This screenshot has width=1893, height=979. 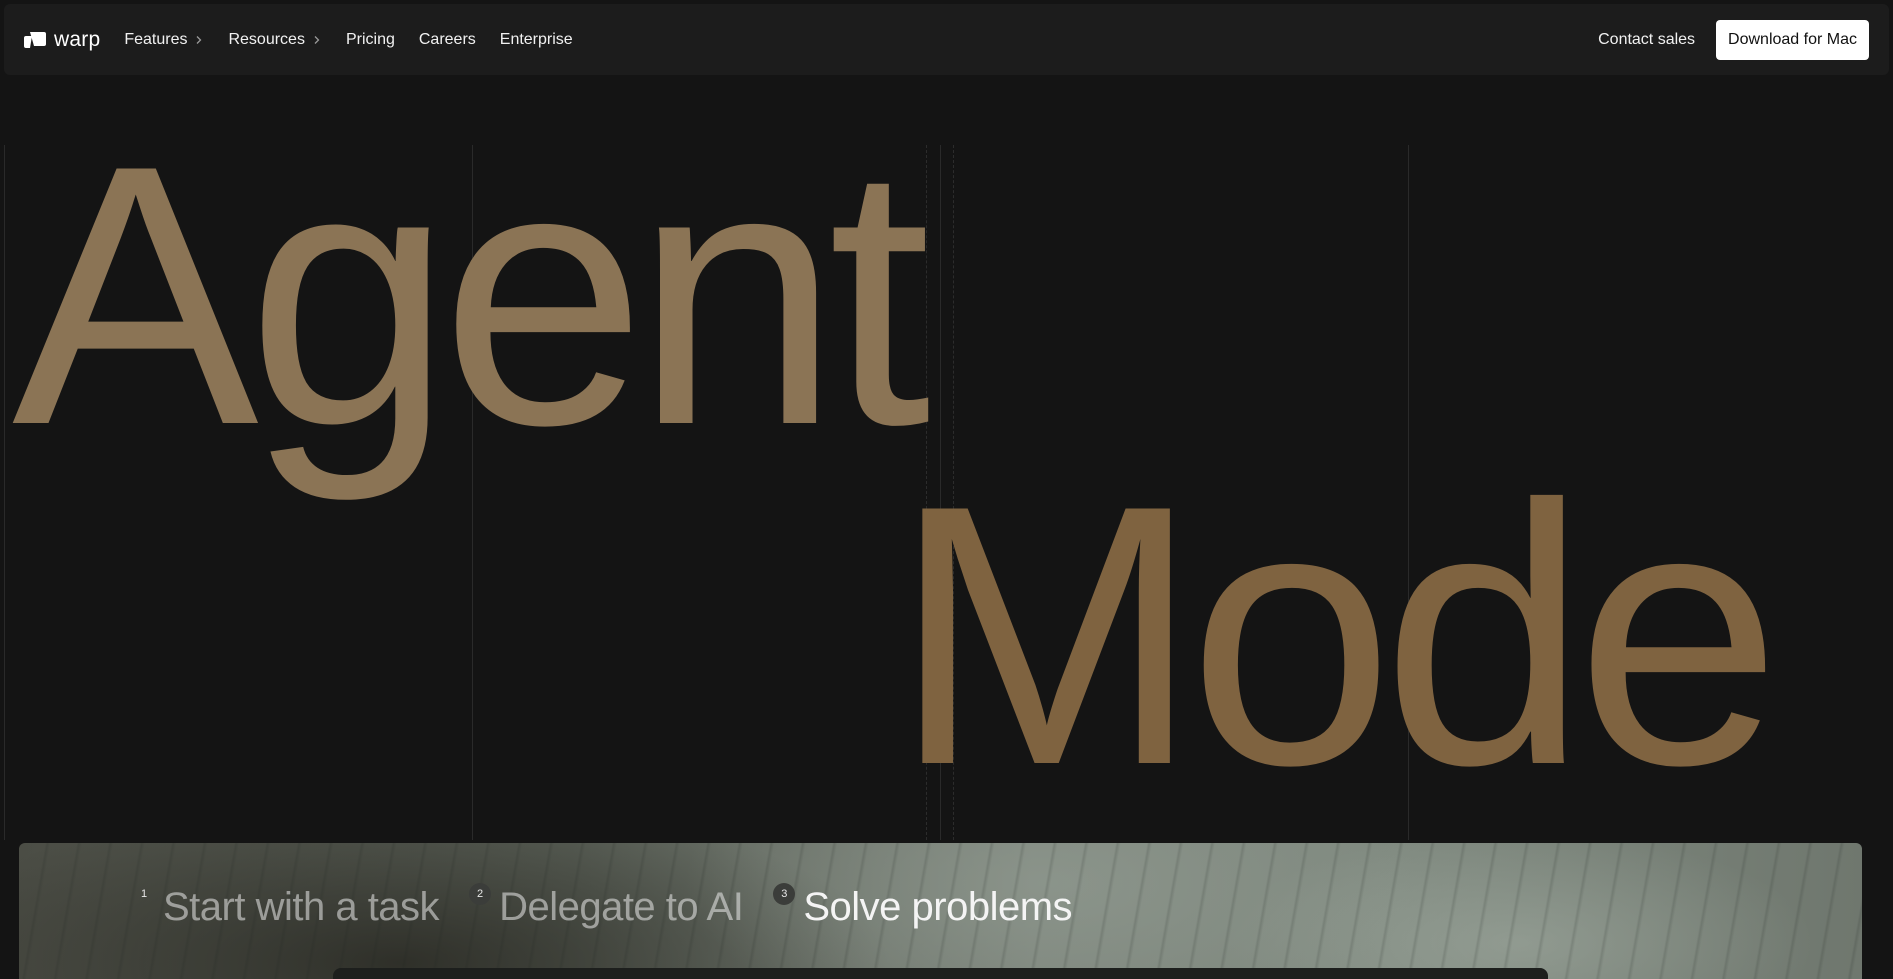 I want to click on menu-item-label: Careers, so click(x=447, y=39).